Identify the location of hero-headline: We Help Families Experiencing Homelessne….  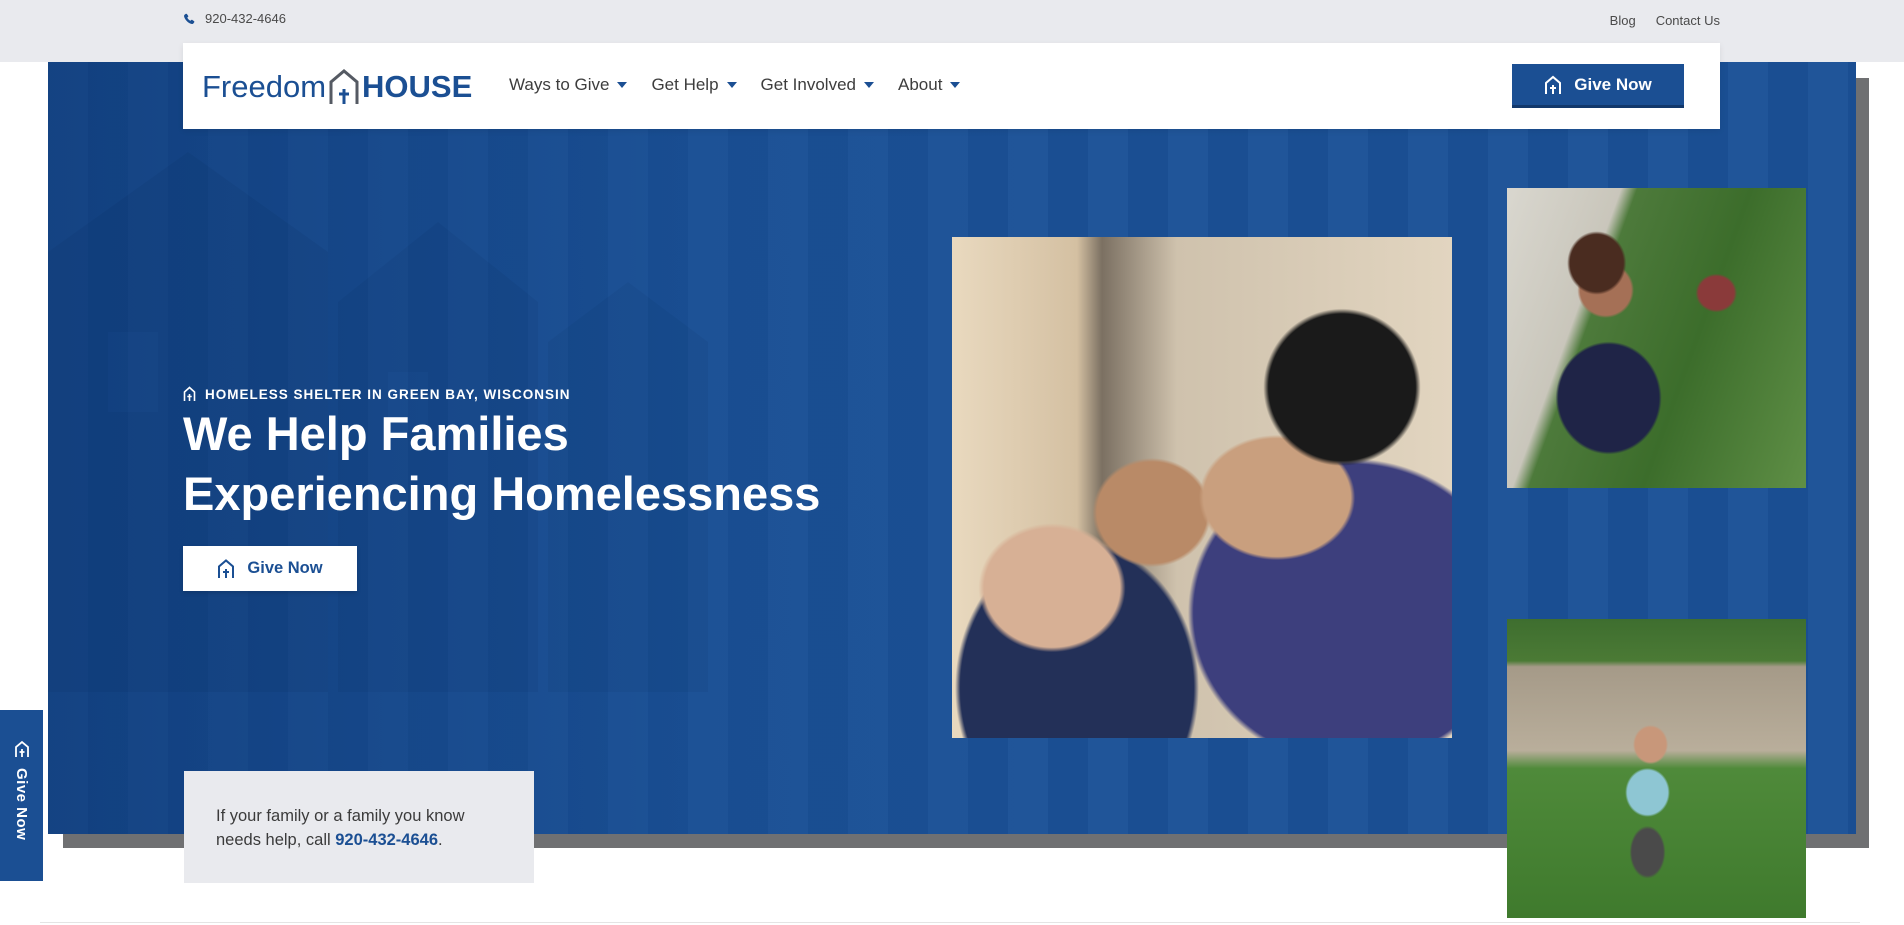
(563, 464).